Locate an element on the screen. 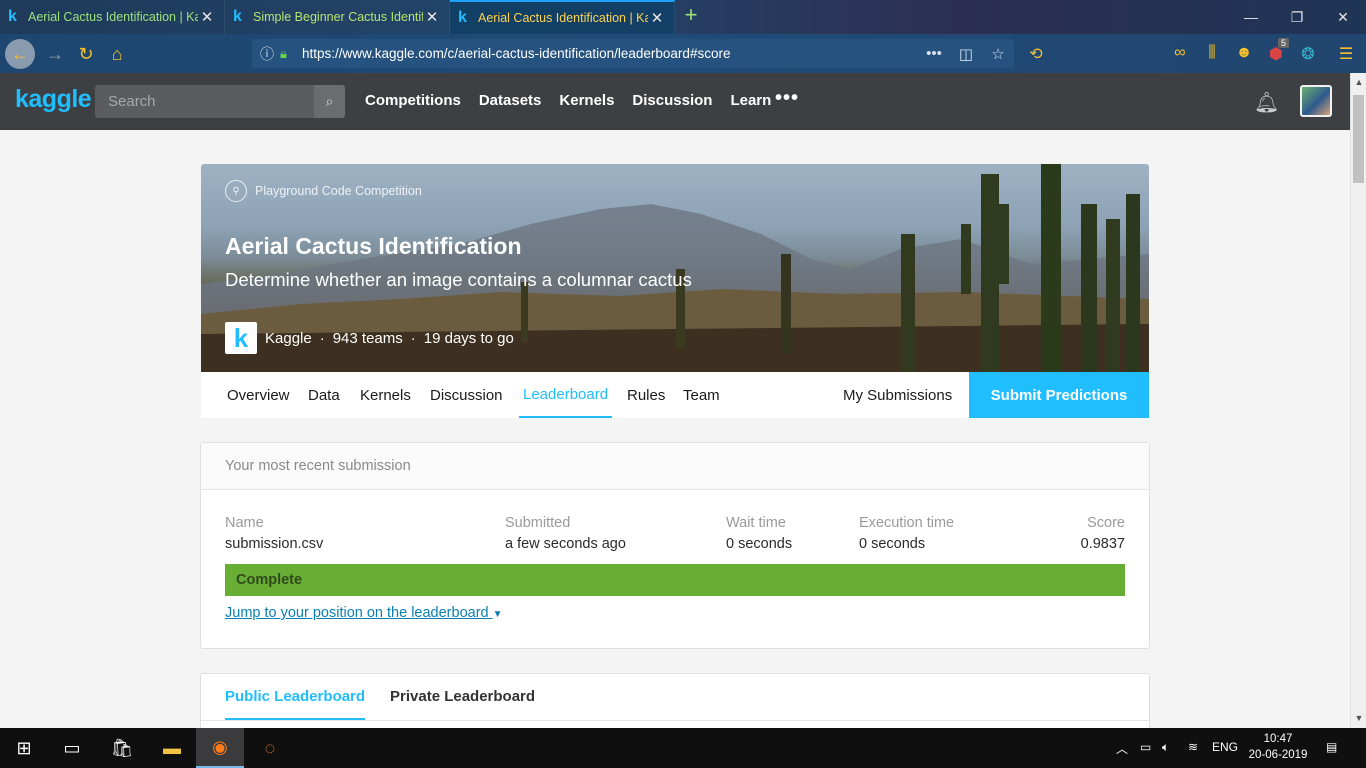 The height and width of the screenshot is (768, 1366). nav-competitions: Competitions is located at coordinates (413, 100).